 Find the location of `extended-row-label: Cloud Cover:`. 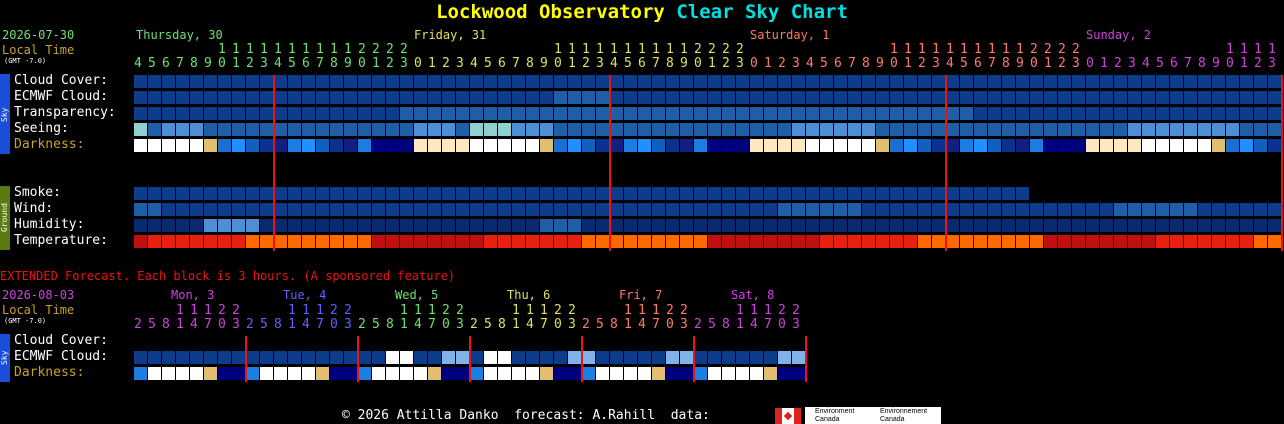

extended-row-label: Cloud Cover: is located at coordinates (61, 340).